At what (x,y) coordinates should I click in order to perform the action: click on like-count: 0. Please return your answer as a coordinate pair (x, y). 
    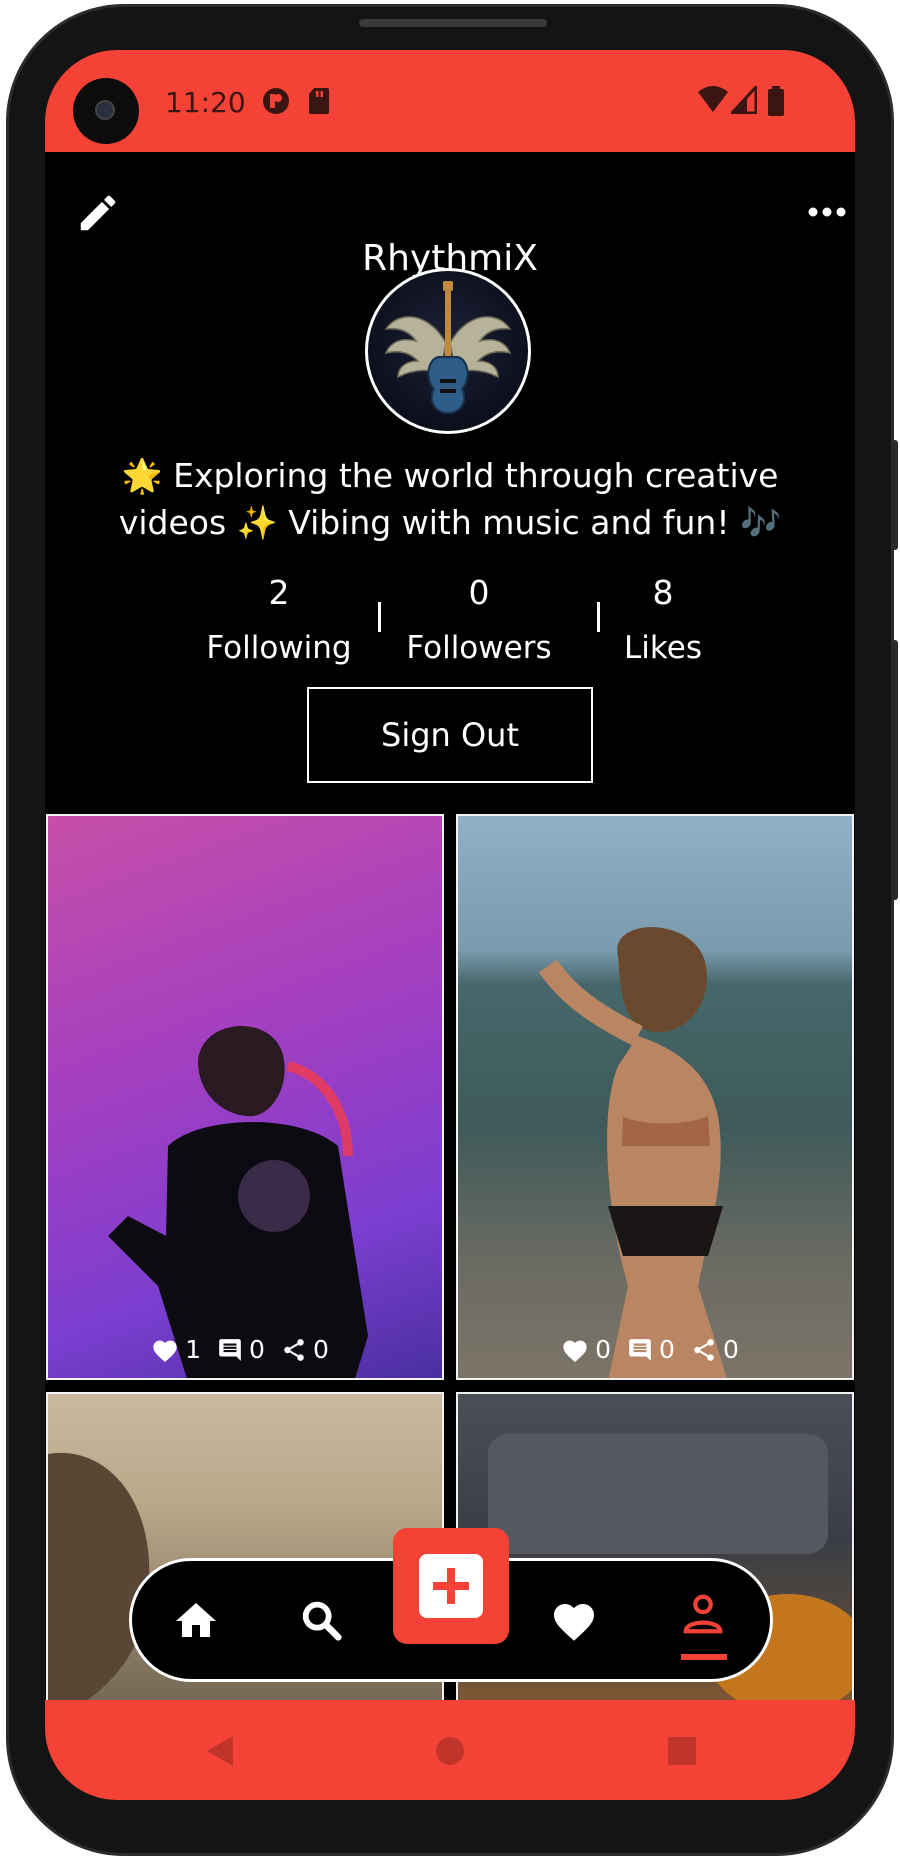
    Looking at the image, I should click on (603, 1349).